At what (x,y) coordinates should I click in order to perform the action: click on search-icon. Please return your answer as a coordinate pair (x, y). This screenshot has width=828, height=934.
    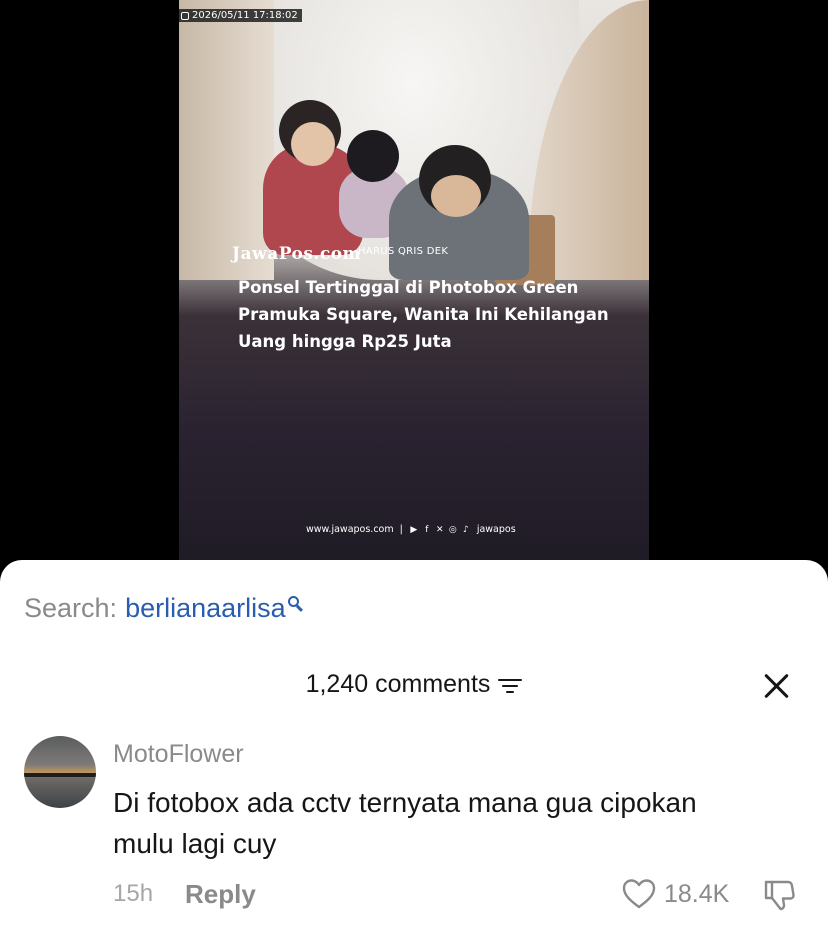
    Looking at the image, I should click on (295, 604).